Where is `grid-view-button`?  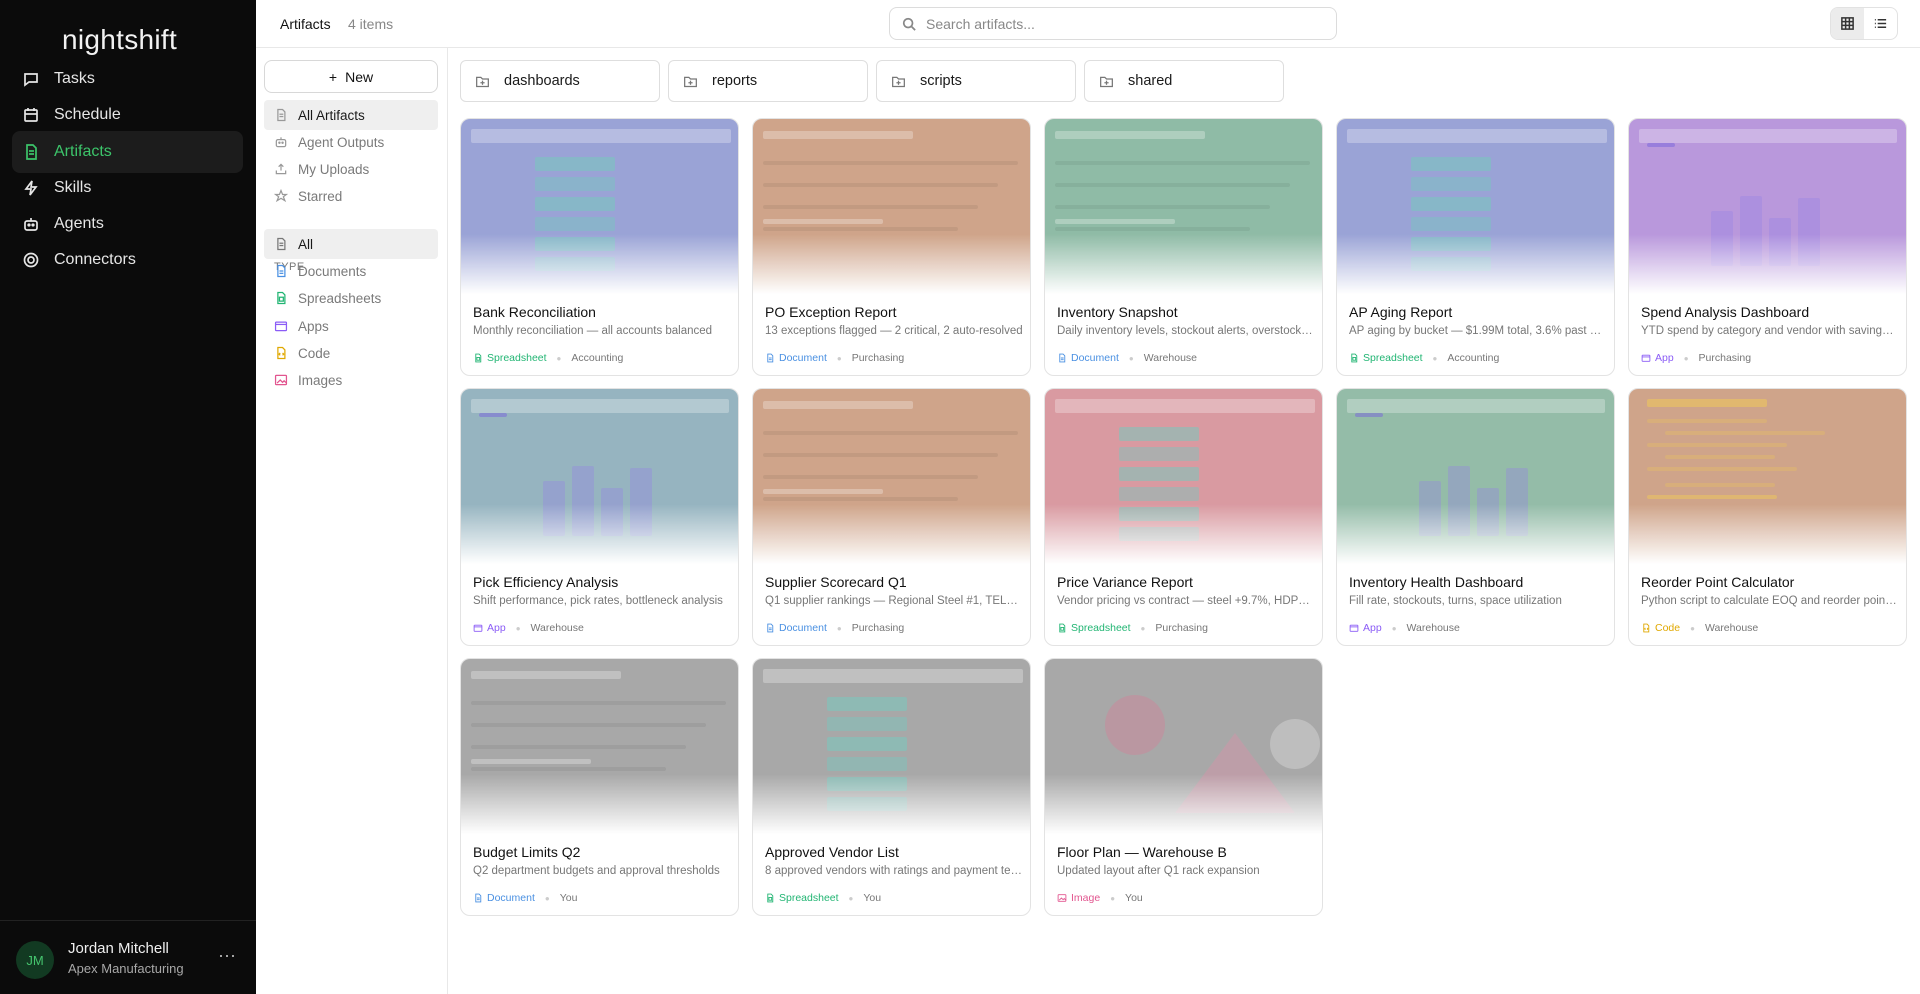
grid-view-button is located at coordinates (1847, 23).